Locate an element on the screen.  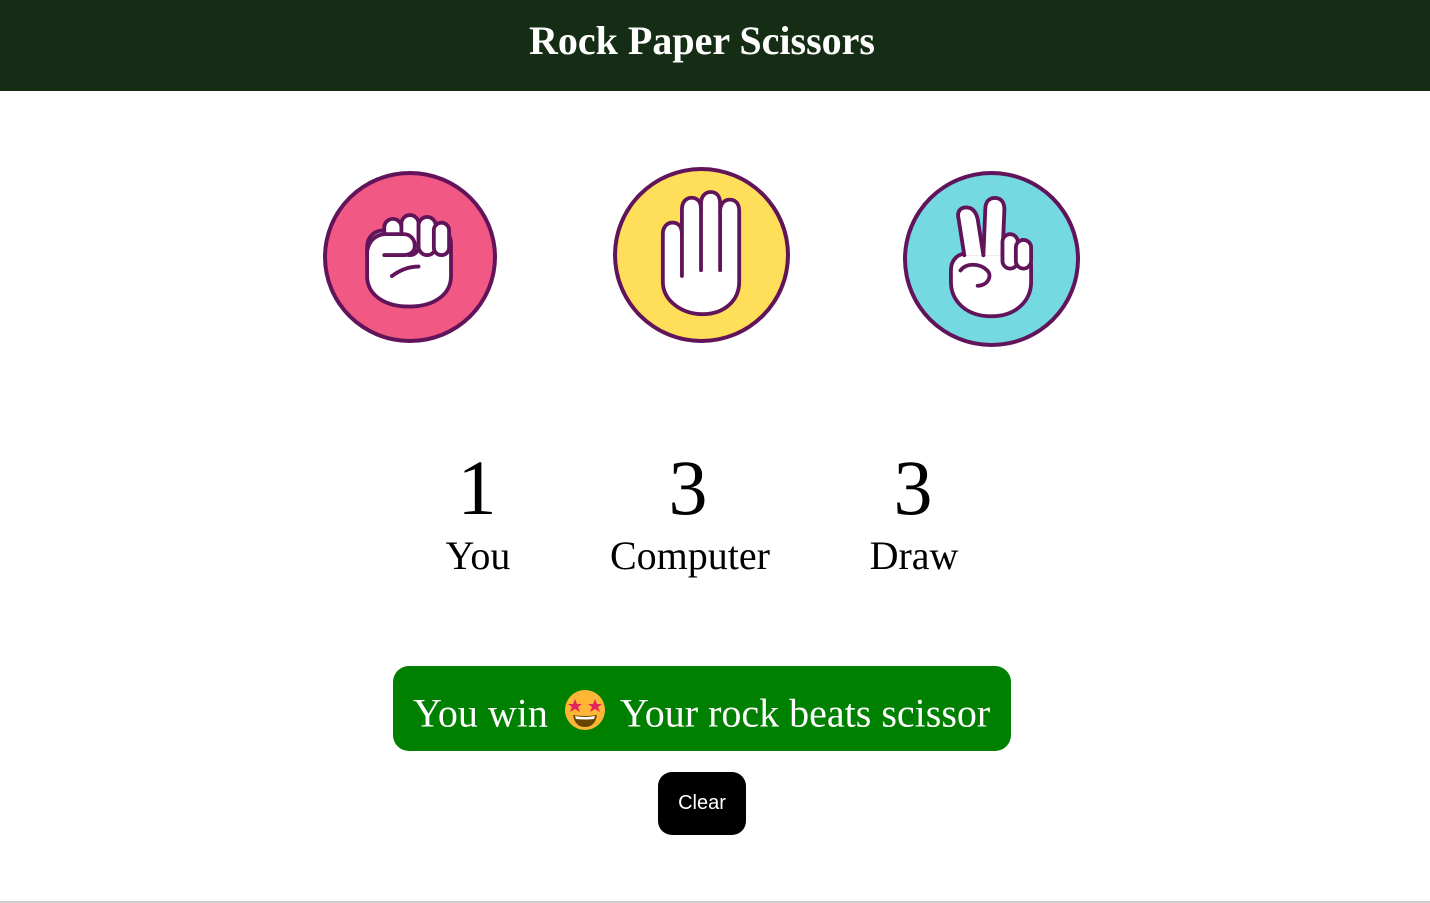
paper-choice-button is located at coordinates (701, 255).